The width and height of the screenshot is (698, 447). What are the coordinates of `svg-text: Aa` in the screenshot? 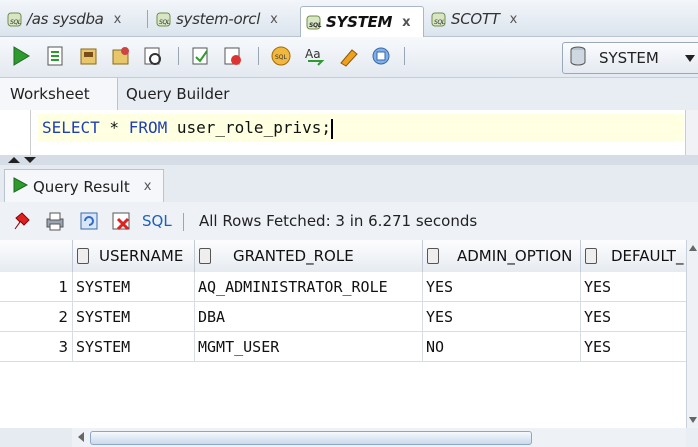 It's located at (313, 54).